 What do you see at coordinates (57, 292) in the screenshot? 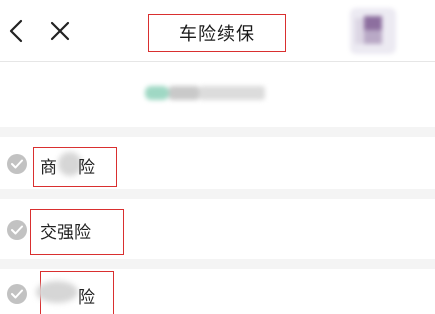
I see `masked-text` at bounding box center [57, 292].